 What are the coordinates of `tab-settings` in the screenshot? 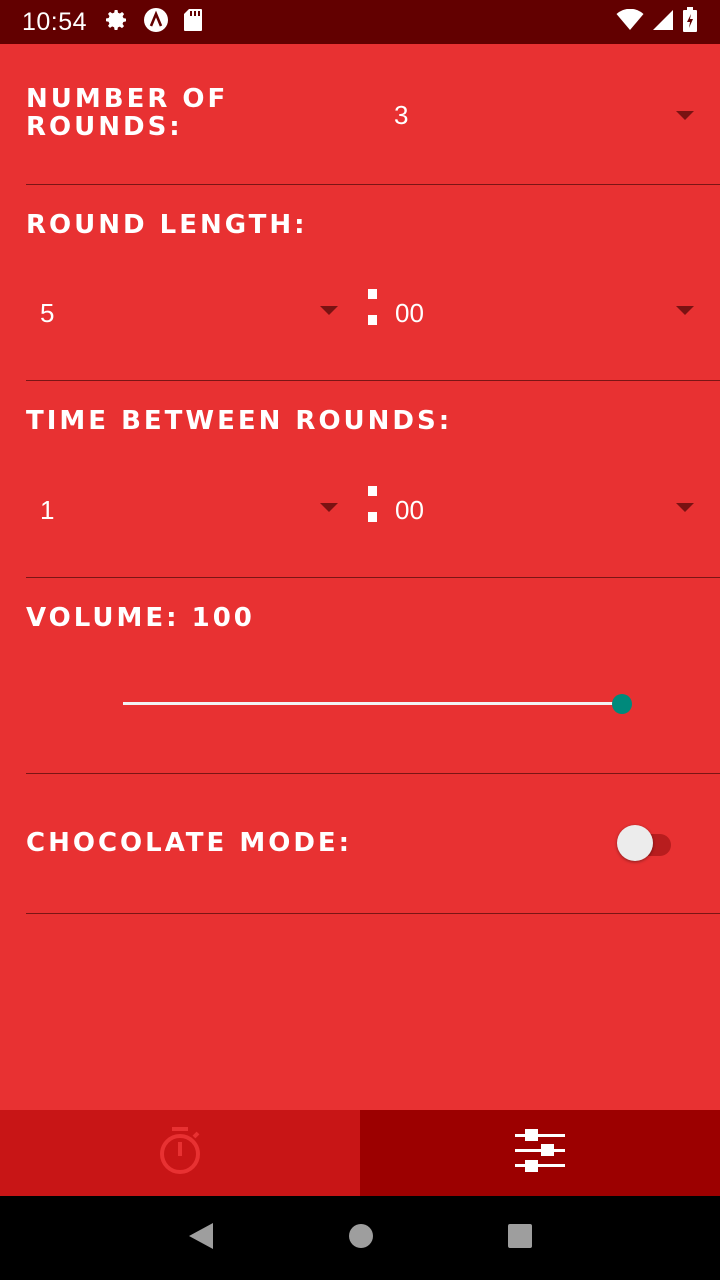 It's located at (540, 1153).